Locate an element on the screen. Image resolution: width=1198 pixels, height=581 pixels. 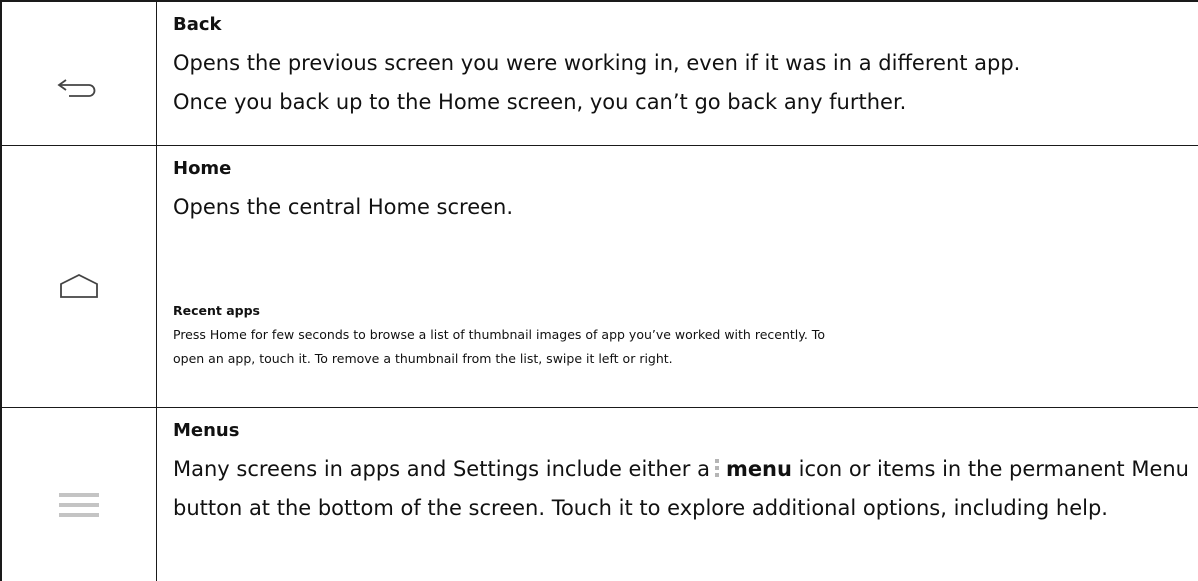
menus-heading: Menus is located at coordinates (681, 431).